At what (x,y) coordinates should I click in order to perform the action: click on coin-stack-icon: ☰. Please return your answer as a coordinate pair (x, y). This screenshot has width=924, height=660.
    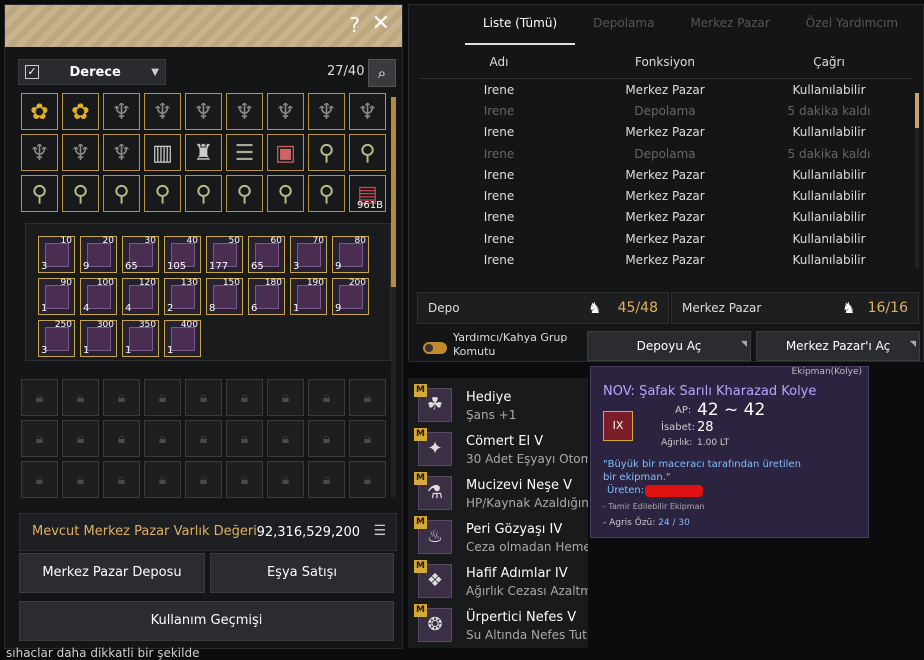
    Looking at the image, I should click on (379, 531).